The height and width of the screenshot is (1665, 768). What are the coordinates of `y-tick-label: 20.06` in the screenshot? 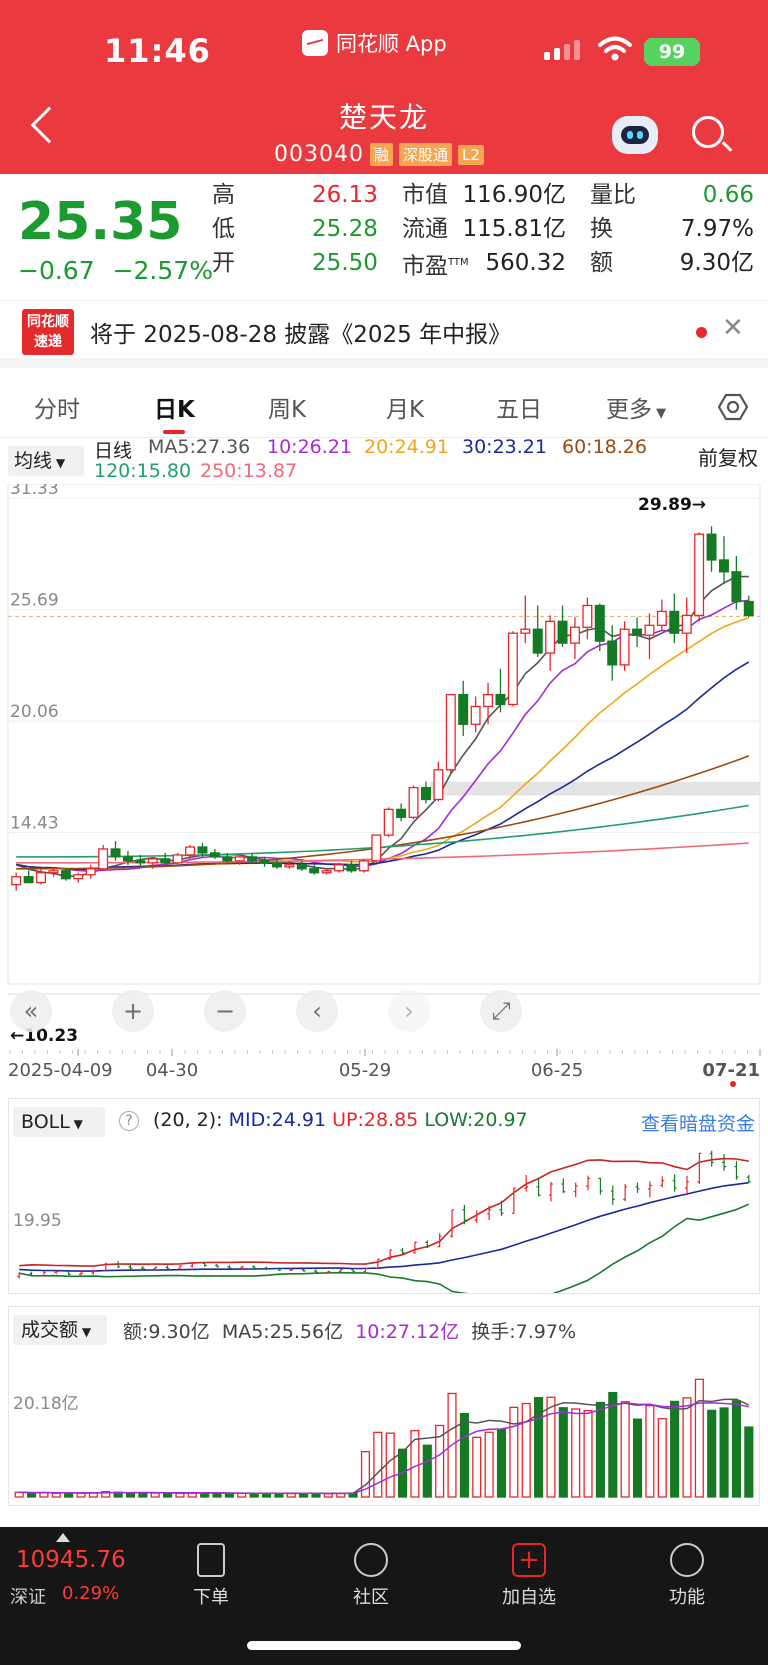 It's located at (34, 712).